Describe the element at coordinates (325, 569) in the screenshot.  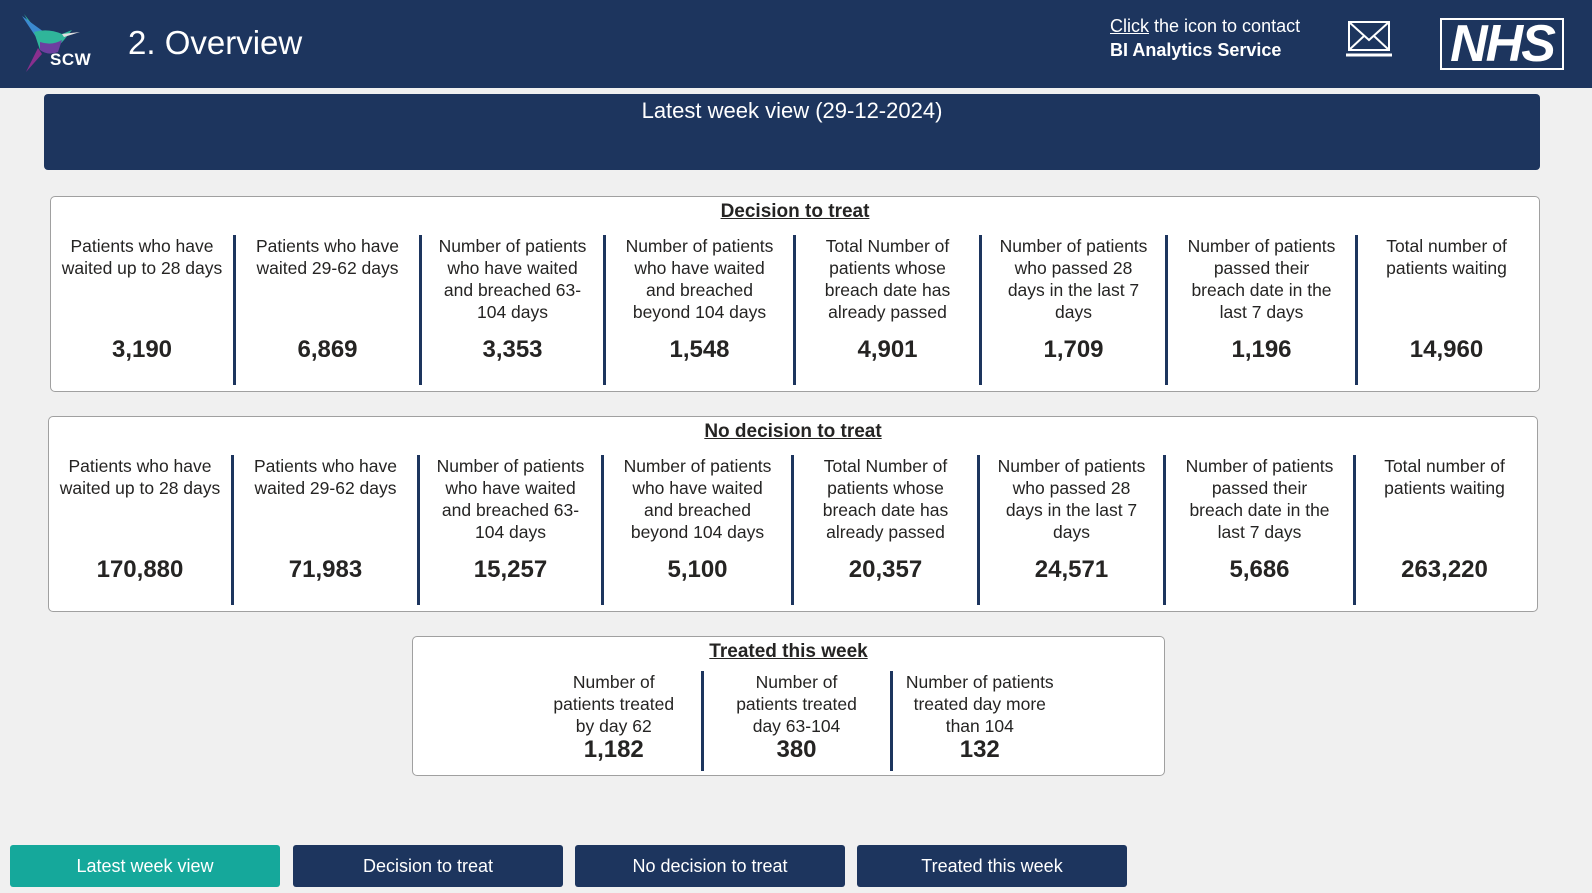
I see `kpi-value: 71,983` at that location.